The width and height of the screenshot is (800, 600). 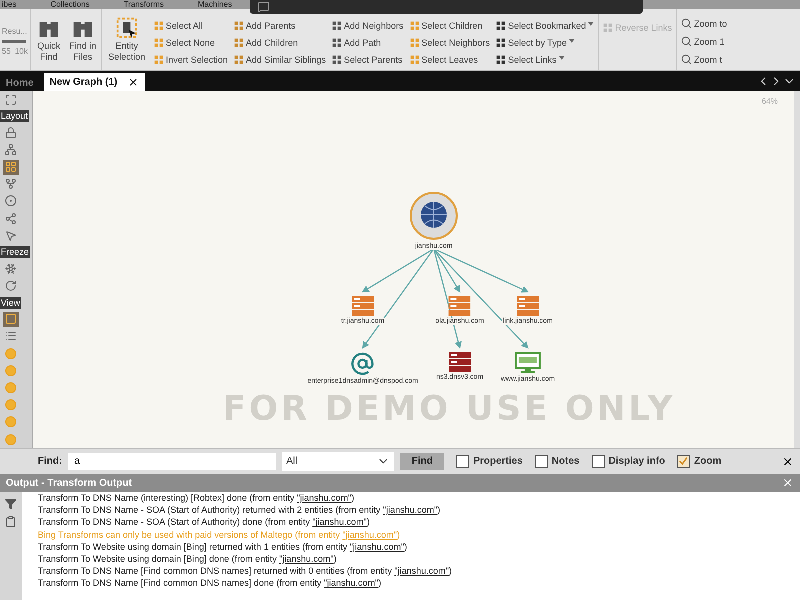 What do you see at coordinates (220, 534) in the screenshot?
I see `log-line: Bing Transforms can only be used with paid versions of Maltego (from entity "jianshu.com")` at bounding box center [220, 534].